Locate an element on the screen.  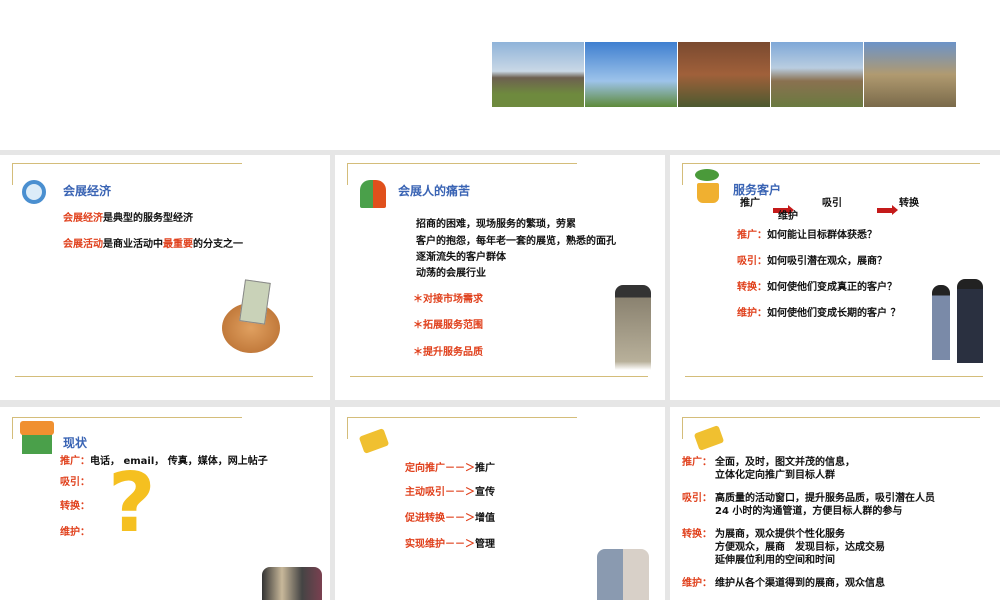
card-title: 会展人的痛苦 is located at coordinates (434, 191).